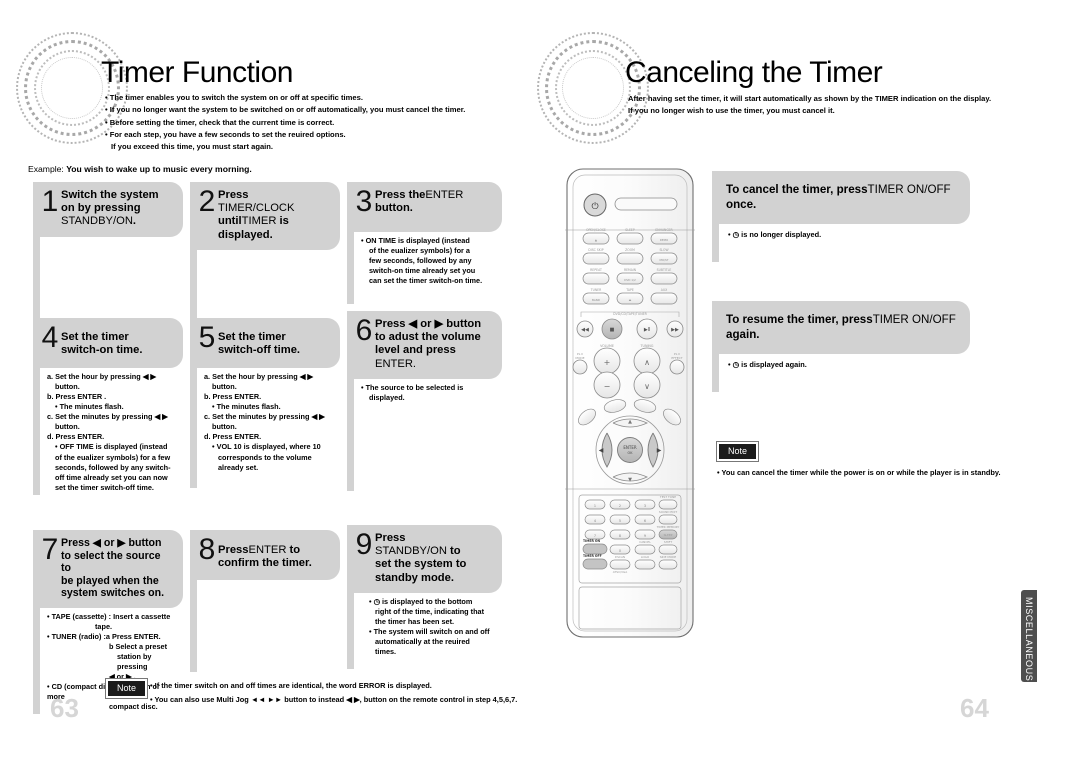  I want to click on svg-text: SUBTITLE, so click(664, 270).